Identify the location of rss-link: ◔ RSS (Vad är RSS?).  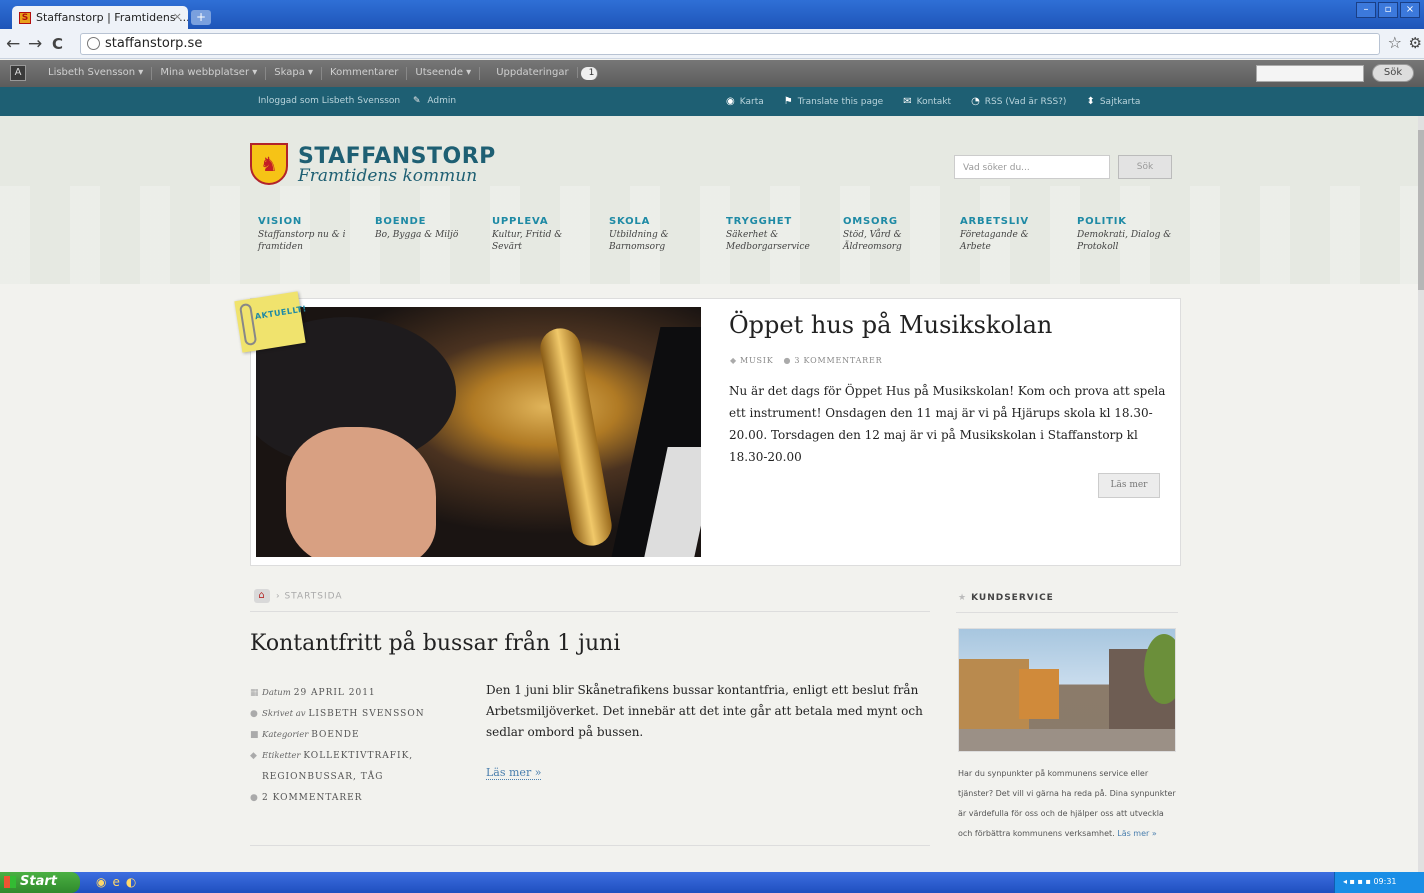
(1018, 101).